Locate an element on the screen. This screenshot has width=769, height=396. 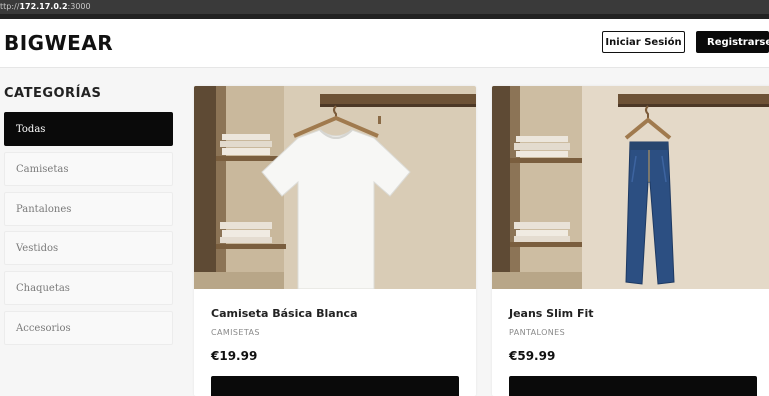
product-price: €59.99 is located at coordinates (532, 356).